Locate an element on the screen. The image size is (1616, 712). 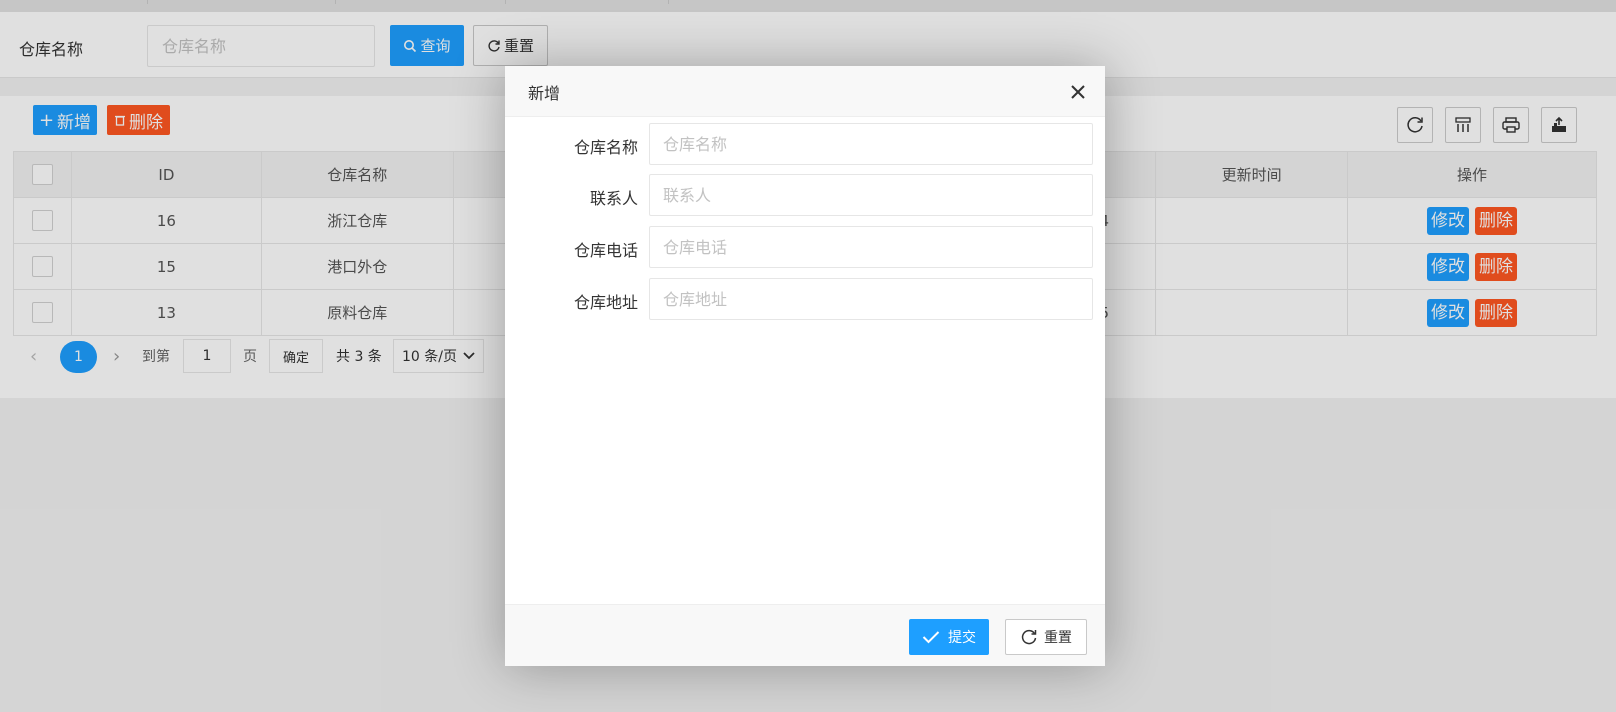
warehouse-phone-field is located at coordinates (871, 247).